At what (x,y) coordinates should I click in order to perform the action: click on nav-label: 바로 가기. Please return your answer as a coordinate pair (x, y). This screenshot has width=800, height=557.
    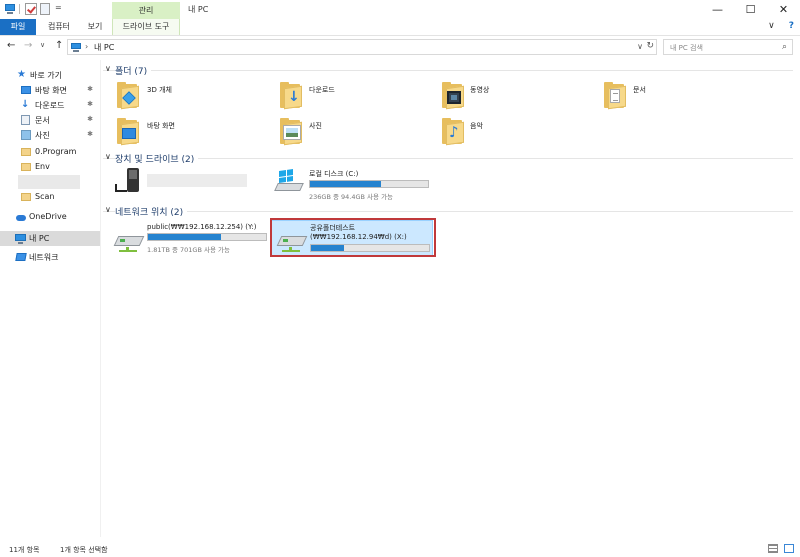
    Looking at the image, I should click on (46, 75).